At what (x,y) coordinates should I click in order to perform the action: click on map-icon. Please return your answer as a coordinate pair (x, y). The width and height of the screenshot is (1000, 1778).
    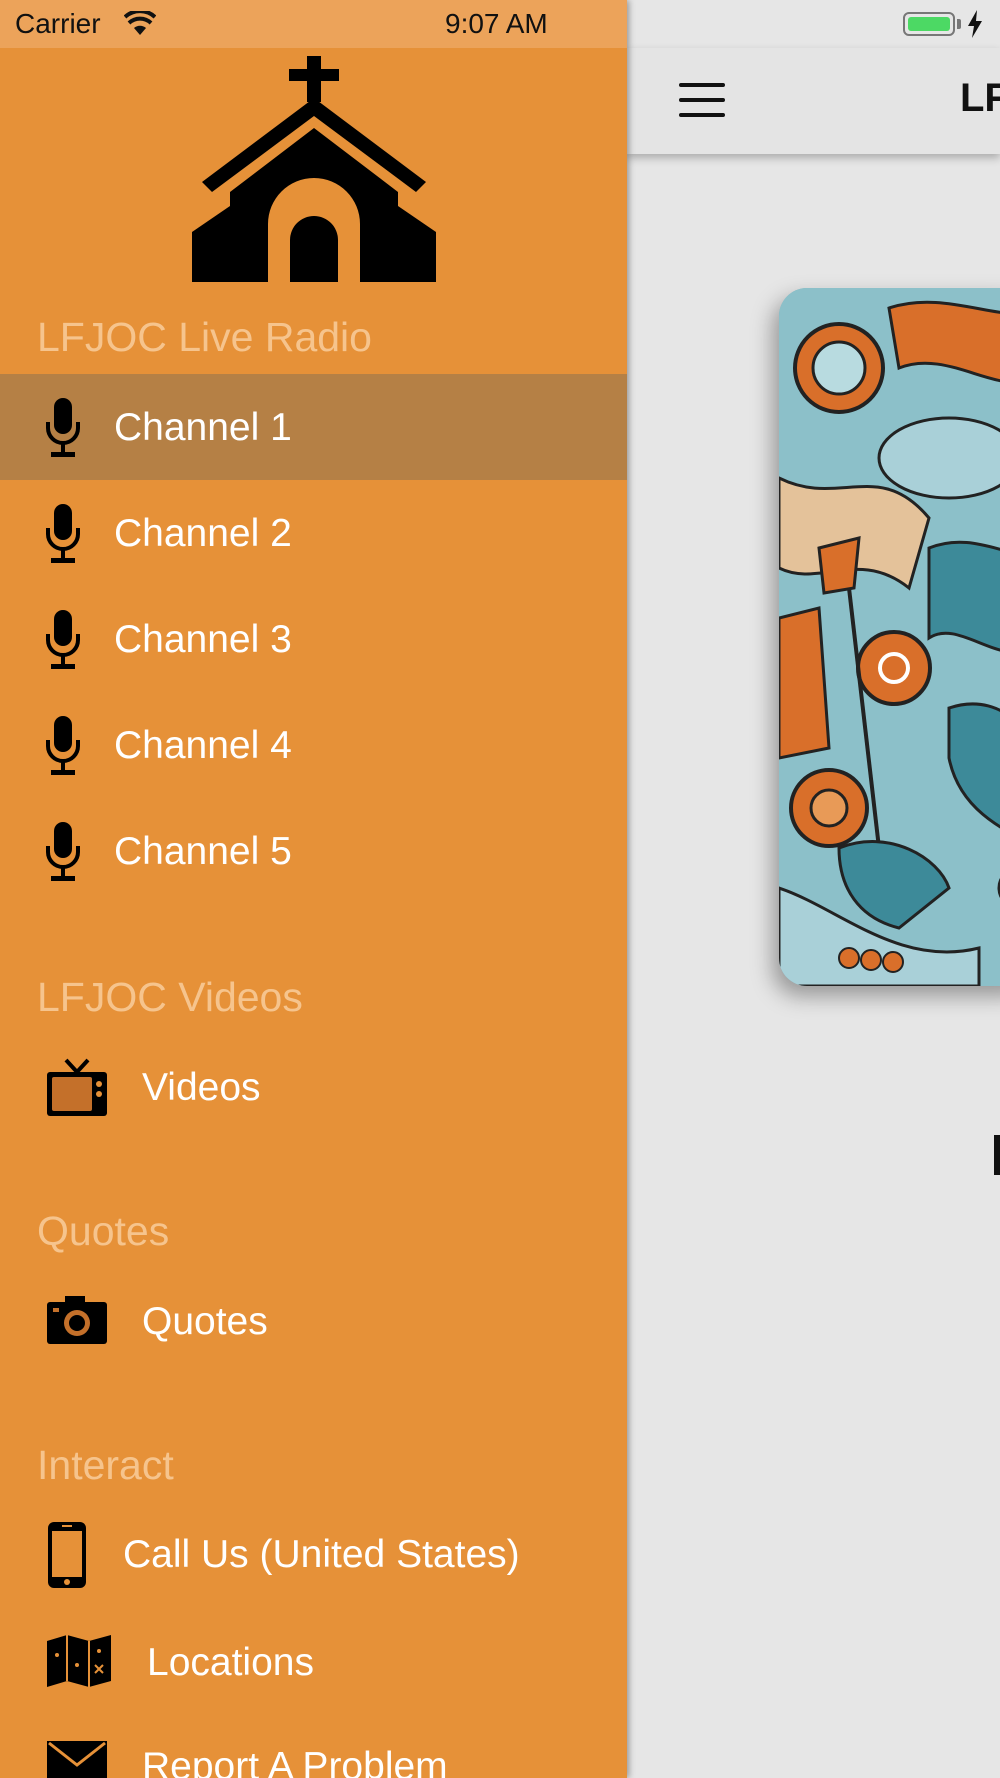
    Looking at the image, I should click on (79, 1661).